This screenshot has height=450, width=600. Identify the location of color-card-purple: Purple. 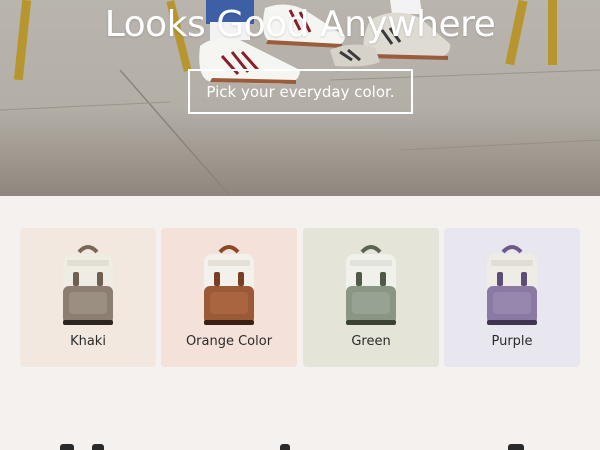
(512, 297).